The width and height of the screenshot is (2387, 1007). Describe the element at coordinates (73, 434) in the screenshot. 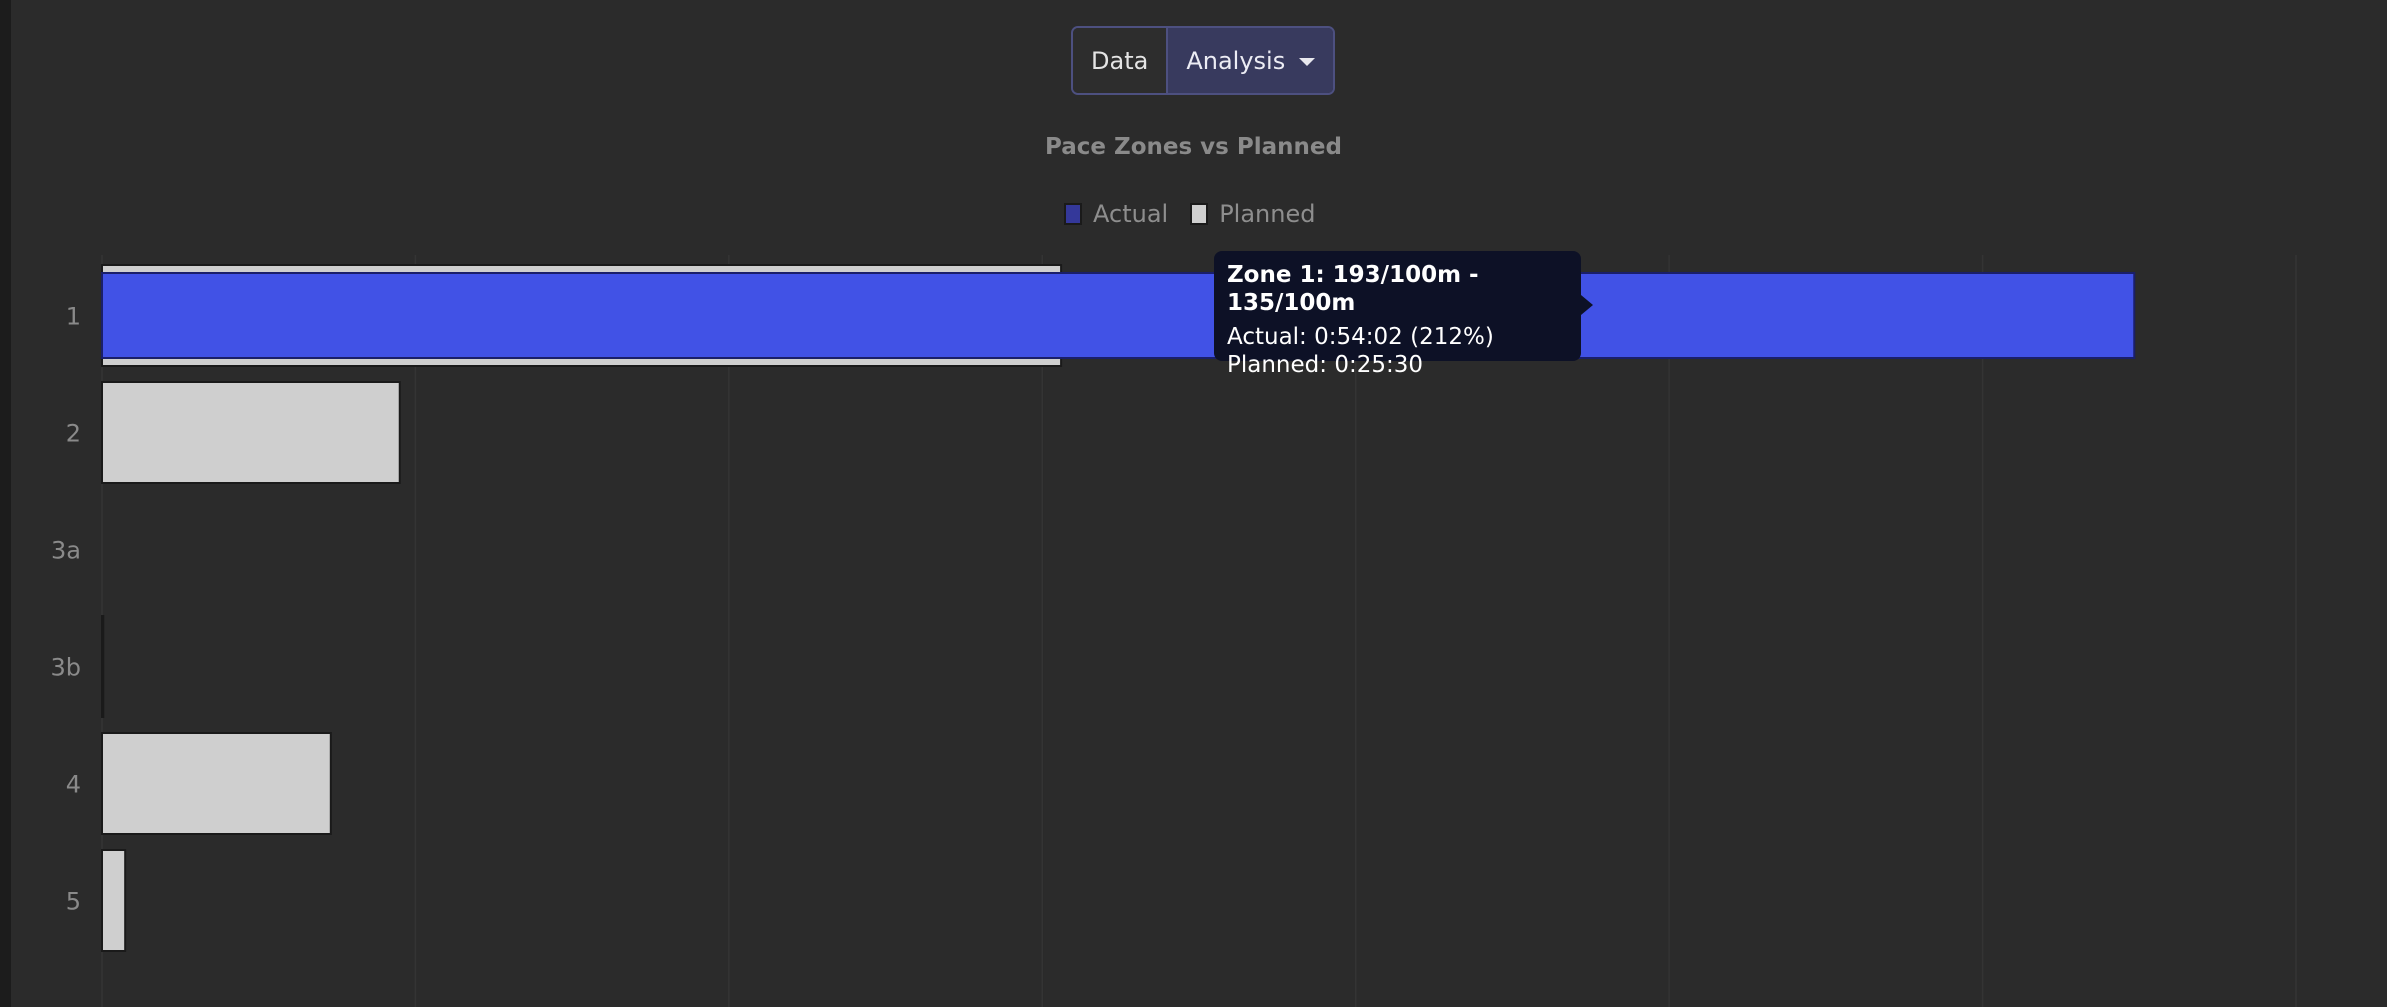

I see `y-tick-label: 2` at that location.